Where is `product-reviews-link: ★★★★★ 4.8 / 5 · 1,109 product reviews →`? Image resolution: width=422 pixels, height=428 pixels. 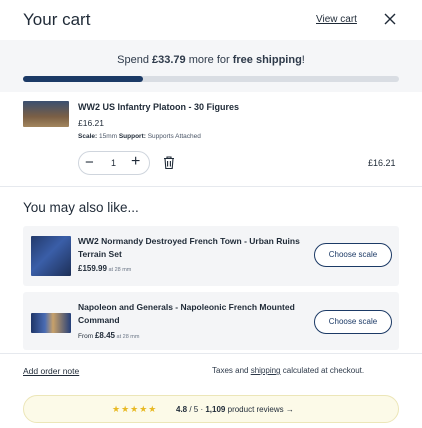
product-reviews-link: ★★★★★ 4.8 / 5 · 1,109 product reviews → is located at coordinates (211, 409).